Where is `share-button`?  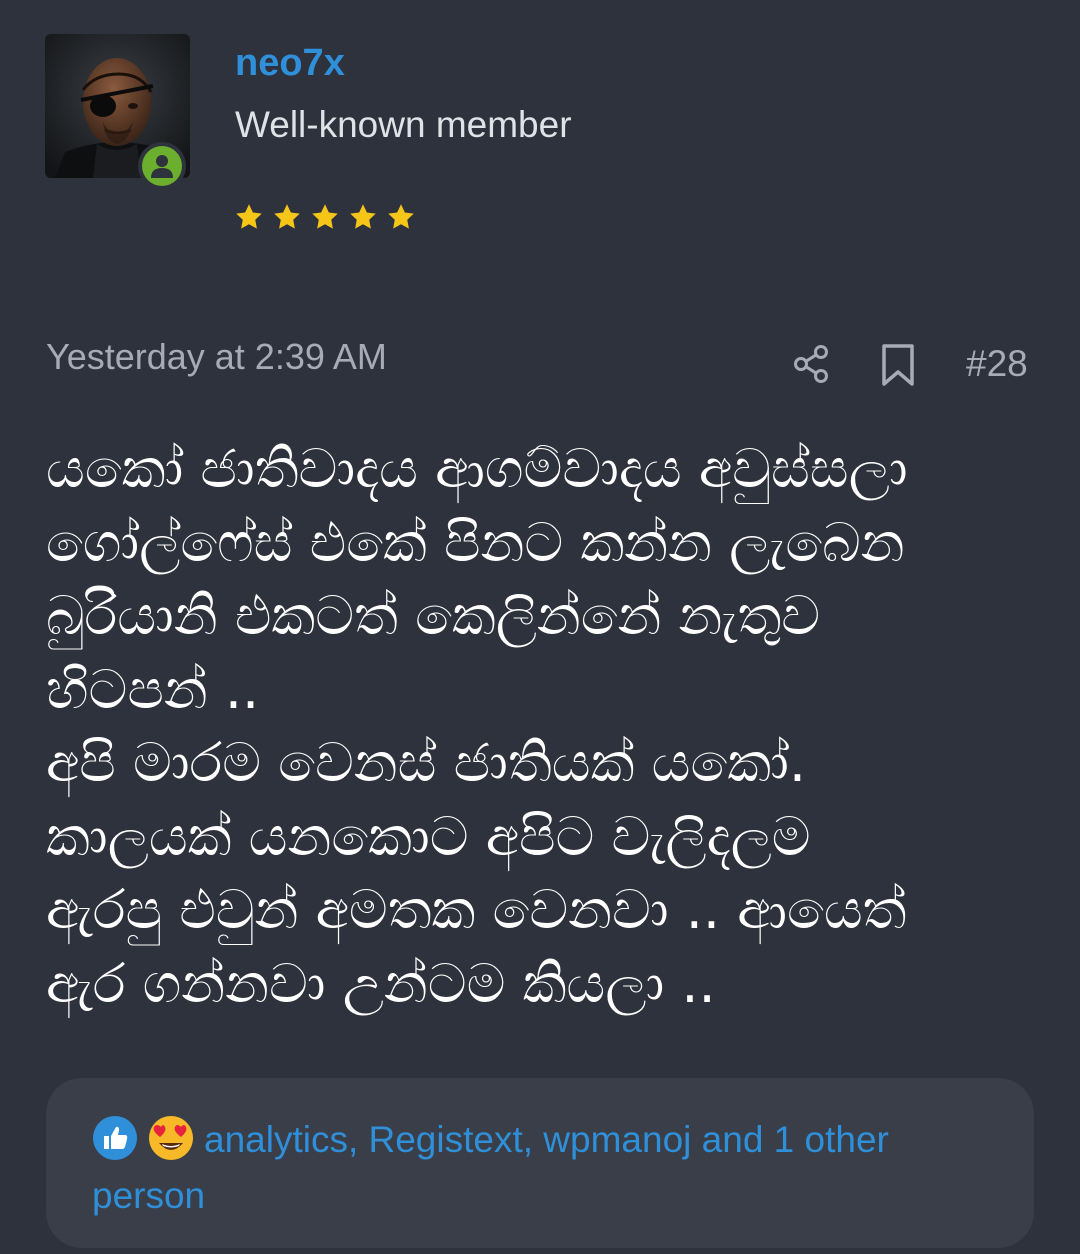
share-button is located at coordinates (812, 364).